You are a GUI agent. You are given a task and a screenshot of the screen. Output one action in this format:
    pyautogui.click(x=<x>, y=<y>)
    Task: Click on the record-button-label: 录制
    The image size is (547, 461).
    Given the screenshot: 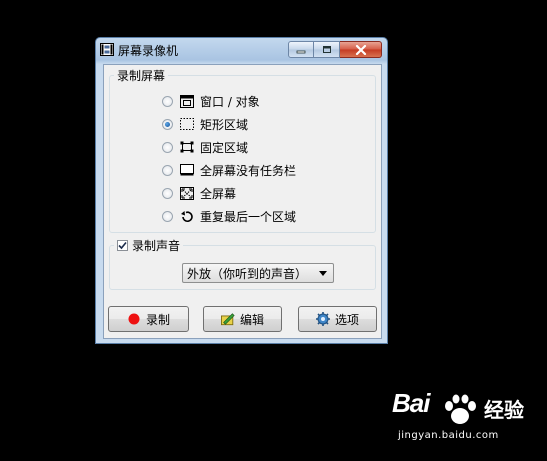 What is the action you would take?
    pyautogui.click(x=157, y=319)
    